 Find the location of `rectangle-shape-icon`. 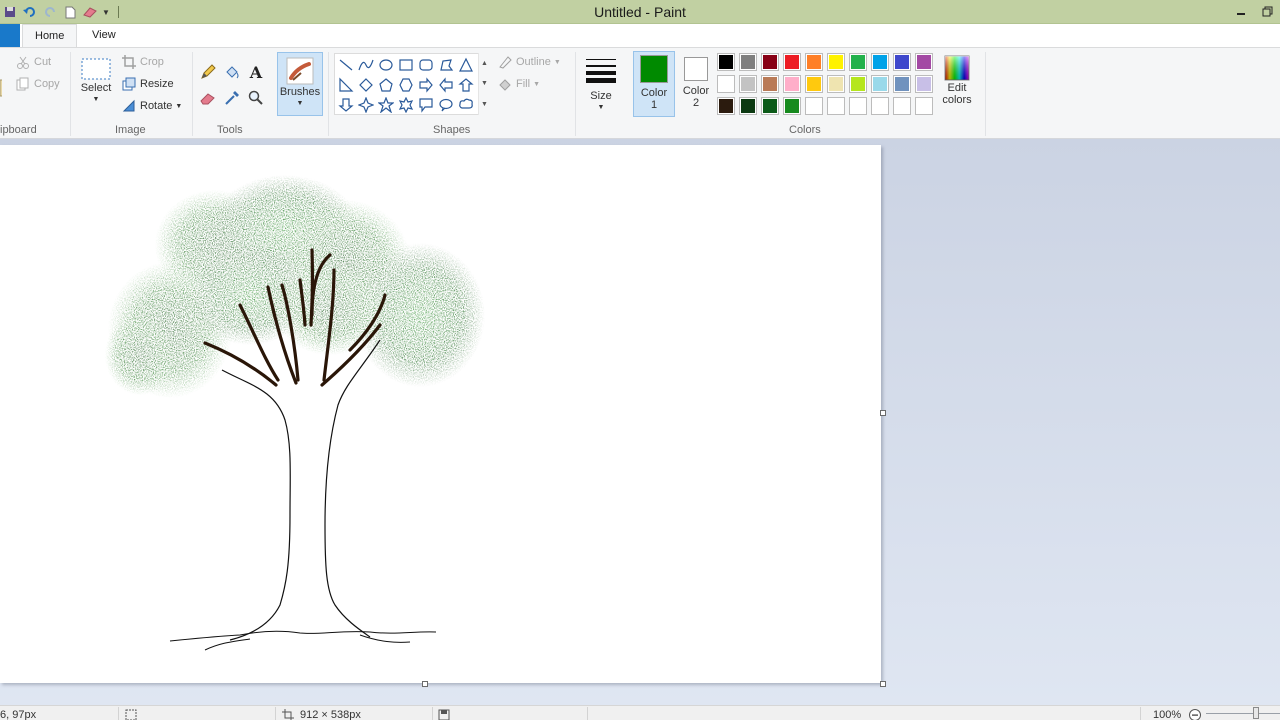

rectangle-shape-icon is located at coordinates (406, 65).